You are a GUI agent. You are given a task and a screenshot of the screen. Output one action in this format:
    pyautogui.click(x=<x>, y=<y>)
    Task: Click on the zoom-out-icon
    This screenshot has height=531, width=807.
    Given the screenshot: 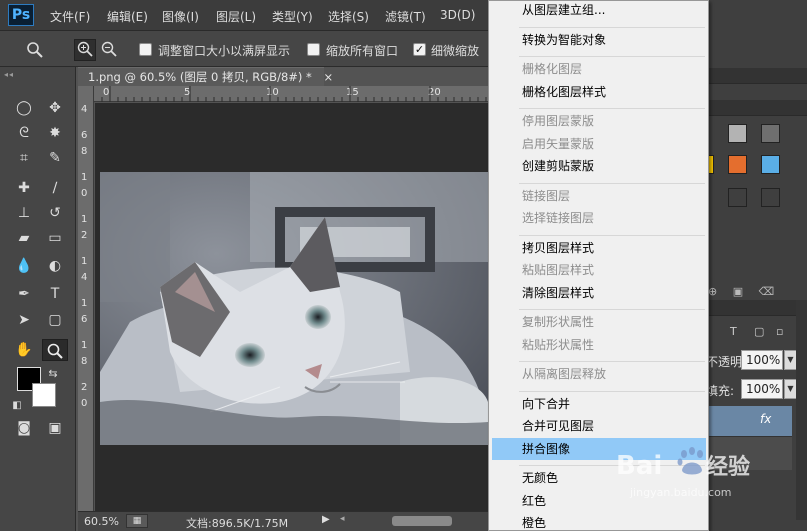 What is the action you would take?
    pyautogui.click(x=109, y=50)
    